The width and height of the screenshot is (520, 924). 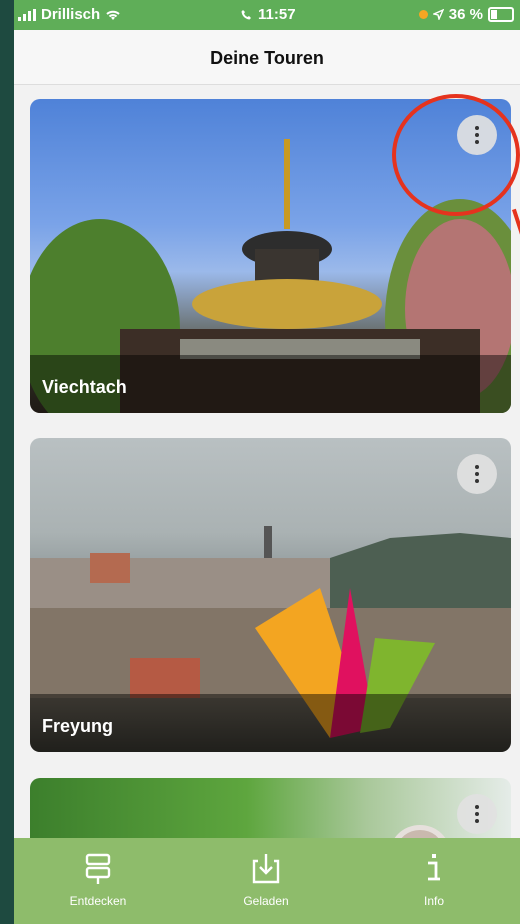 I want to click on phone-icon, so click(x=246, y=15).